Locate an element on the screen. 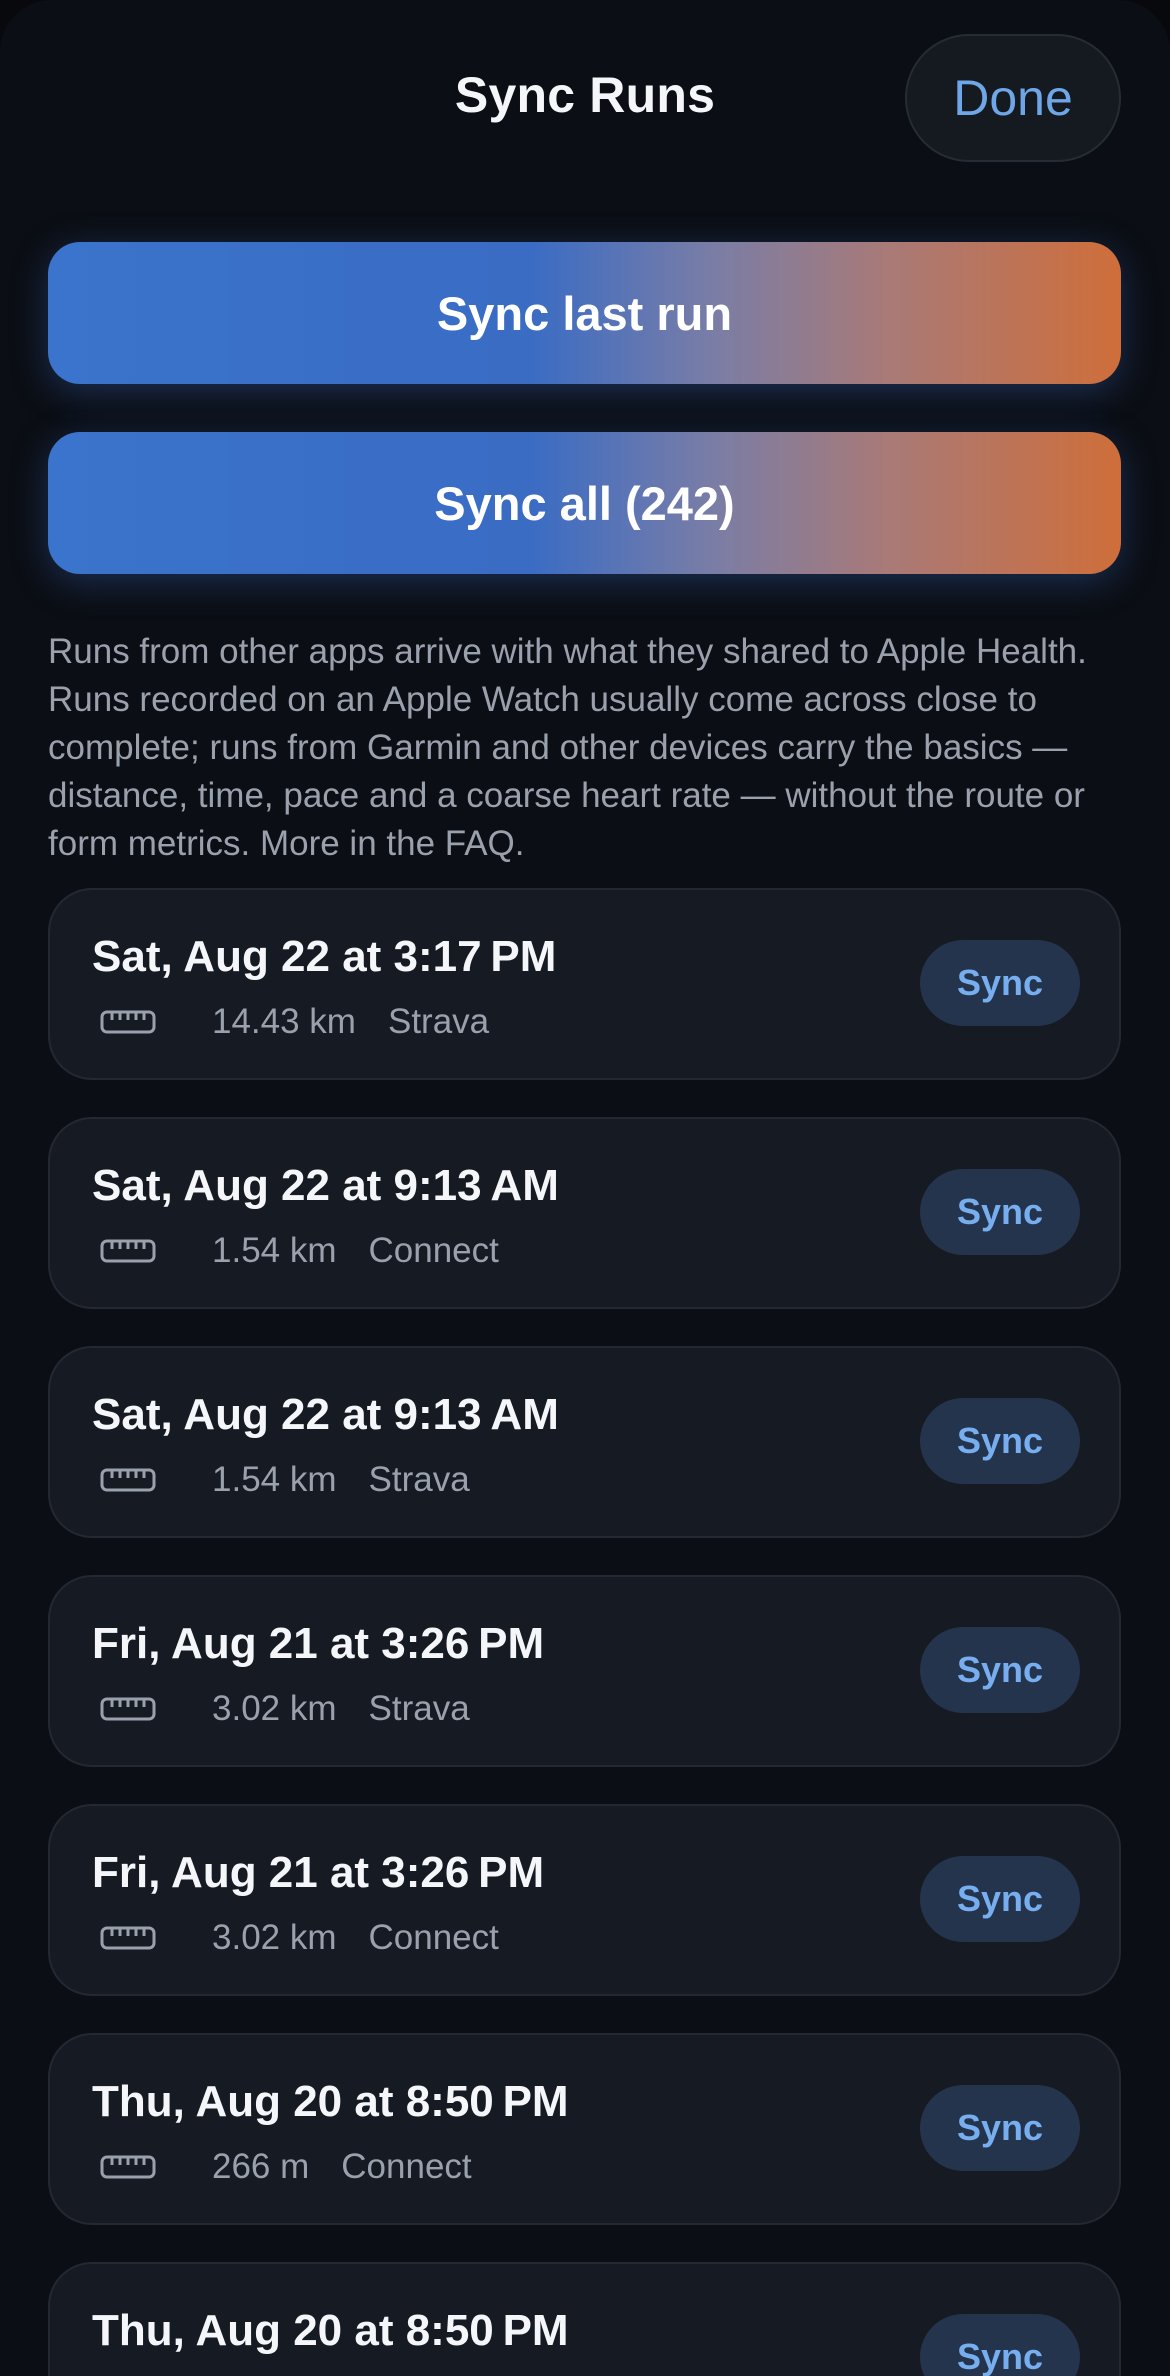 The height and width of the screenshot is (2376, 1170). run-meta: 266 m Connect is located at coordinates (286, 2167).